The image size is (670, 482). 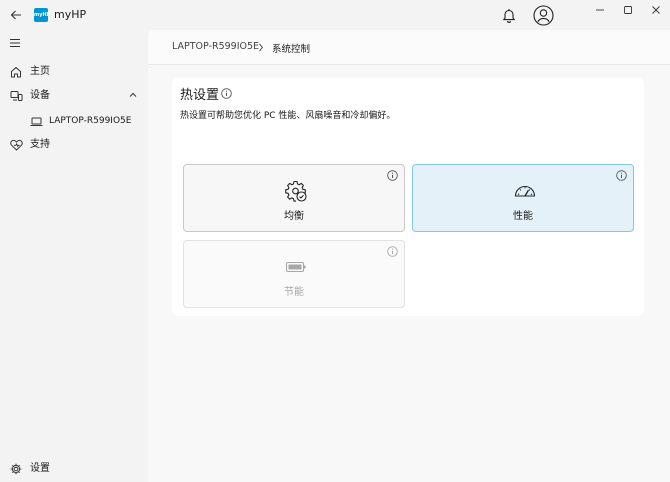 I want to click on sidebar-item-label: 设备, so click(x=40, y=95).